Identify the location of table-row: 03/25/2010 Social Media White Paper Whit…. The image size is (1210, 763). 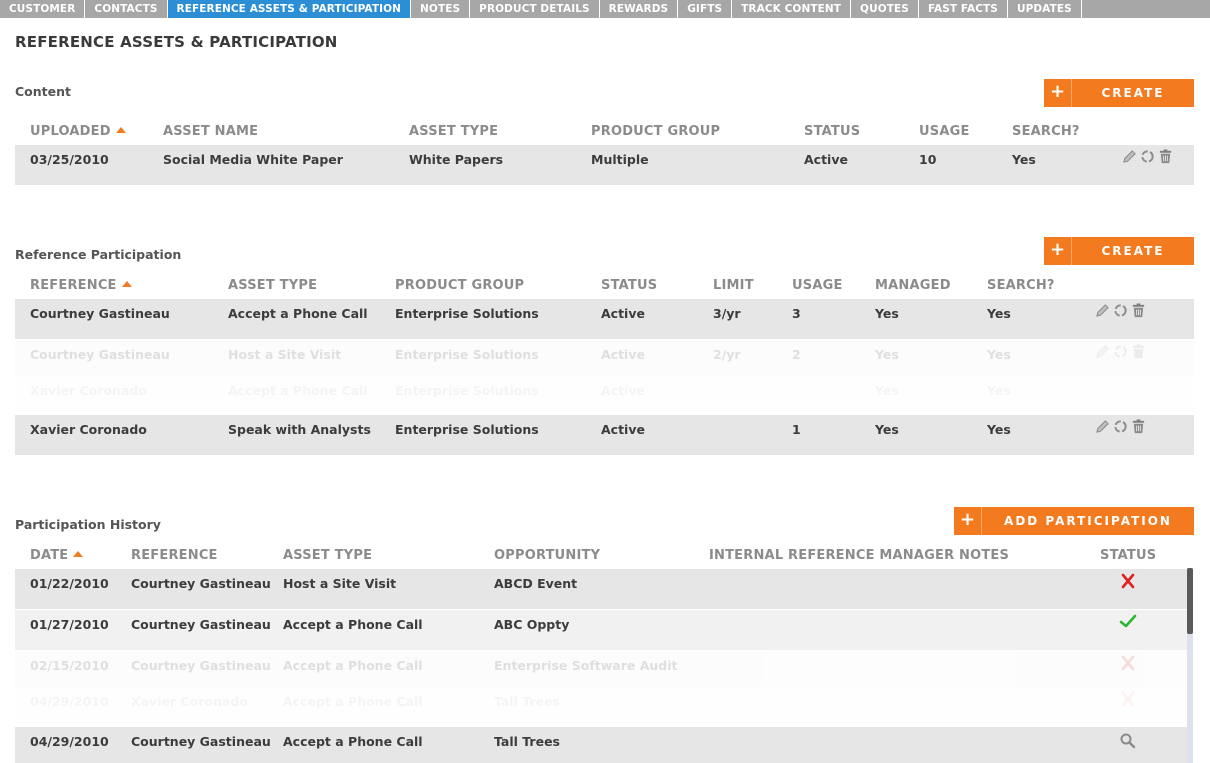
(604, 165).